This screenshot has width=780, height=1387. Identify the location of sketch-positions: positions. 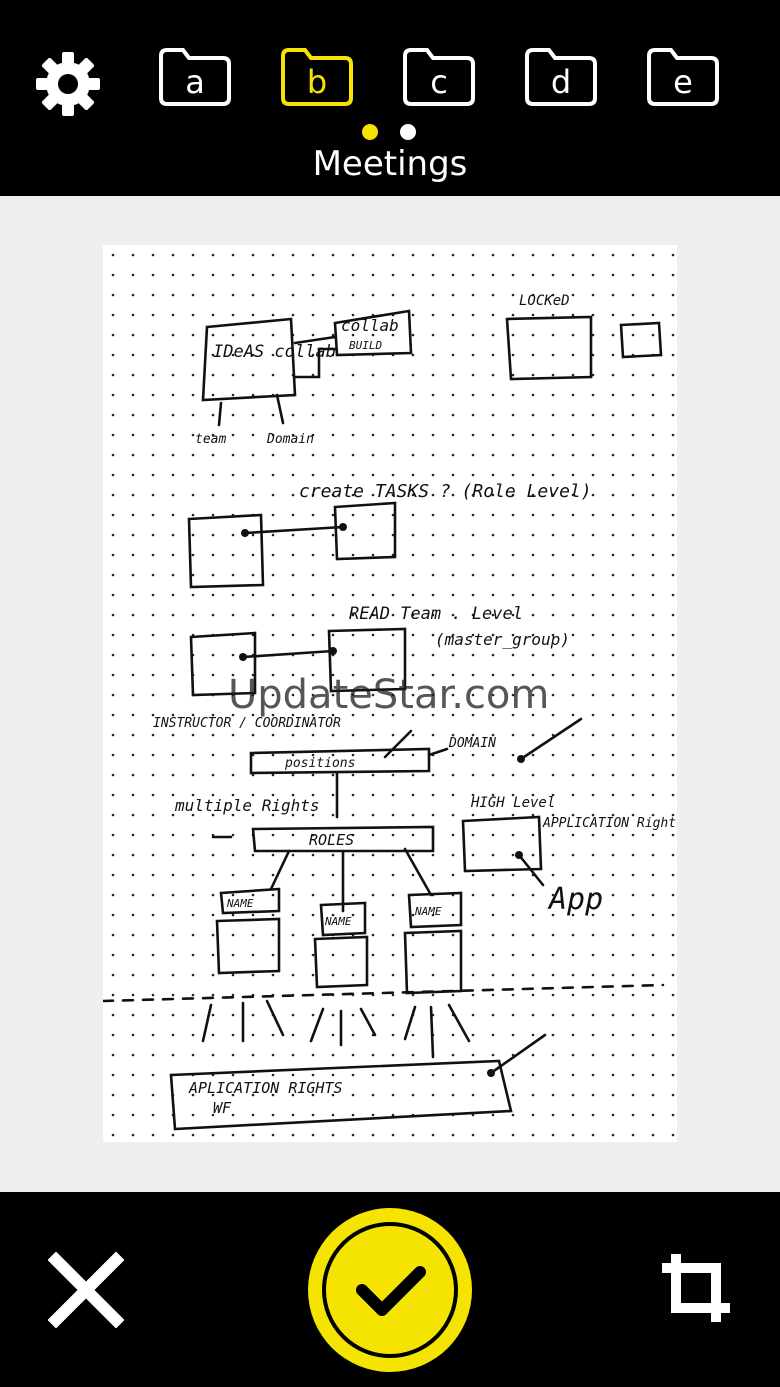
(319, 763).